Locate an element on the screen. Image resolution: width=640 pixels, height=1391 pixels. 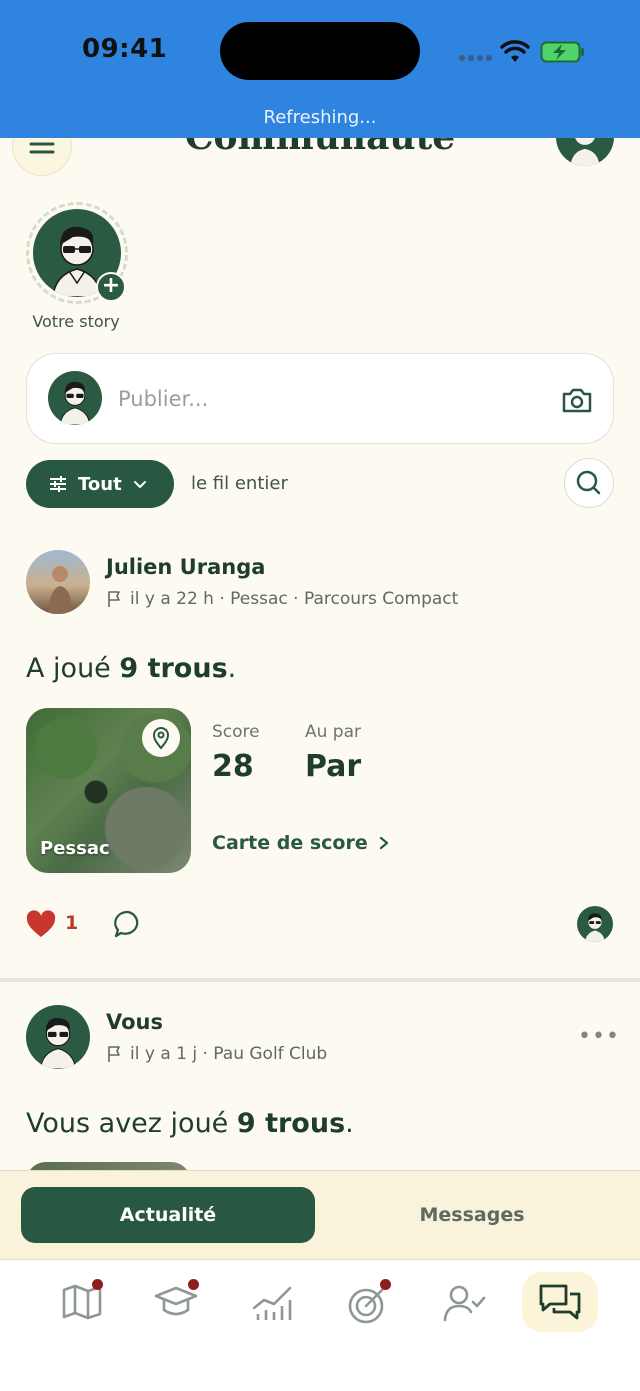
person-photo-icon is located at coordinates (60, 590).